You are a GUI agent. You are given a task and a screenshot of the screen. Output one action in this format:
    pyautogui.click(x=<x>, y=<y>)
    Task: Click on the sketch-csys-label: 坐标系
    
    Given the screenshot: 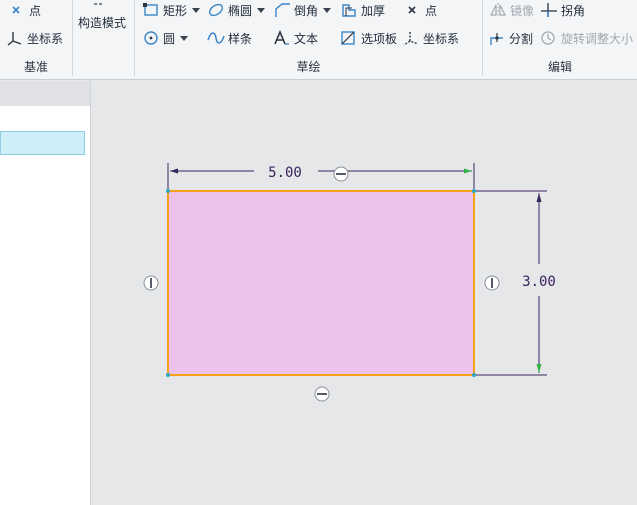 What is the action you would take?
    pyautogui.click(x=441, y=38)
    